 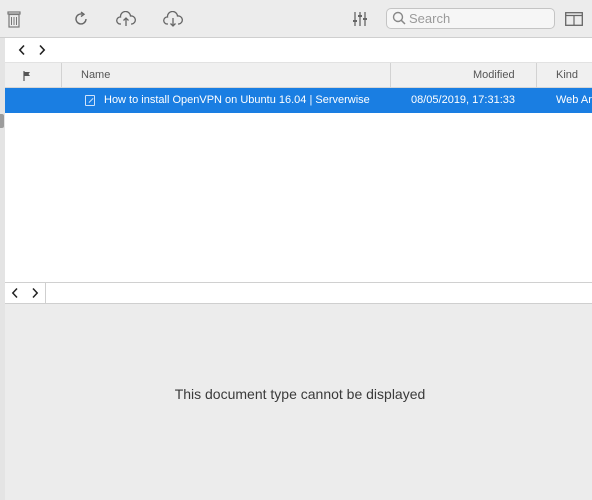 I want to click on back-button, so click(x=22, y=50).